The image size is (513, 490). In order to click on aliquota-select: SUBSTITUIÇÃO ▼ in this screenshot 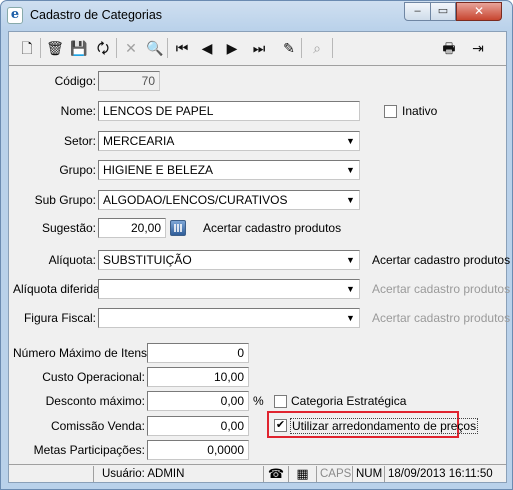, I will do `click(229, 260)`.